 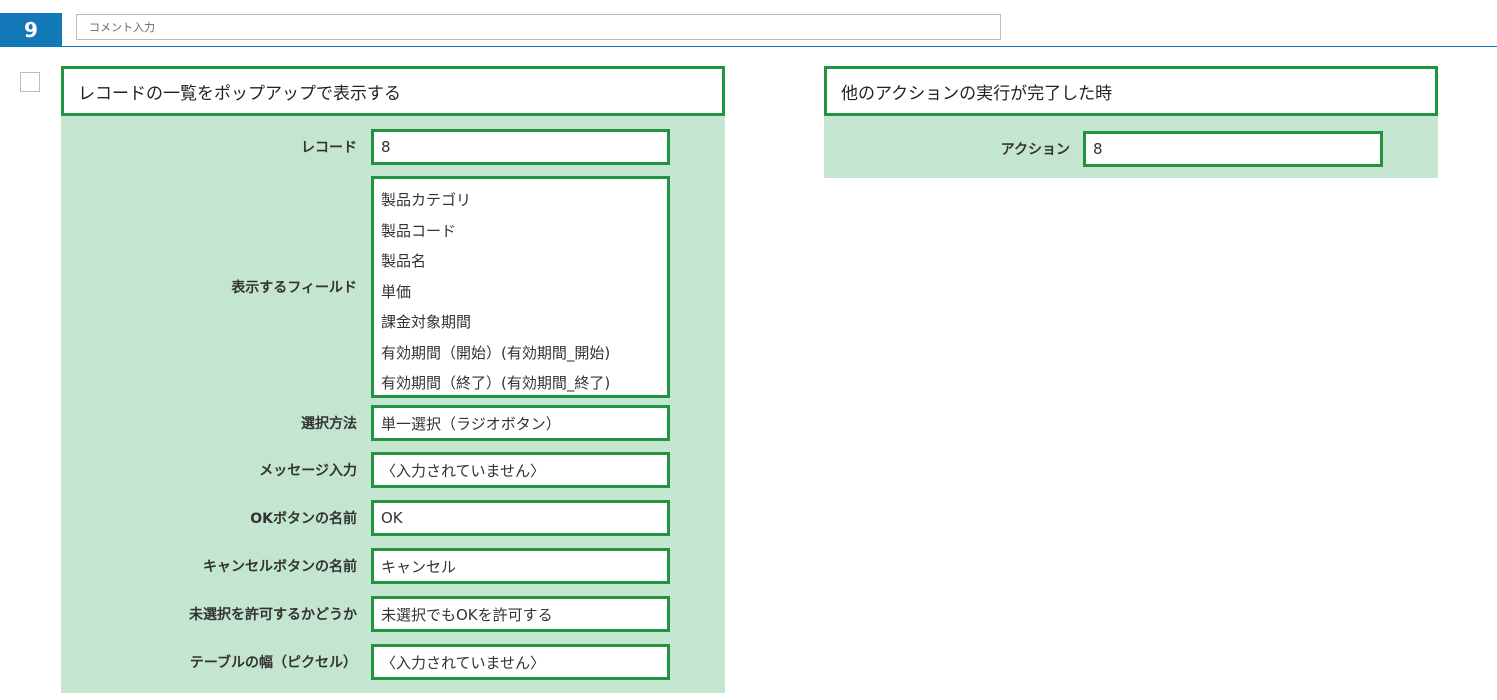 I want to click on field-value-ok-button-name: OK, so click(x=520, y=518).